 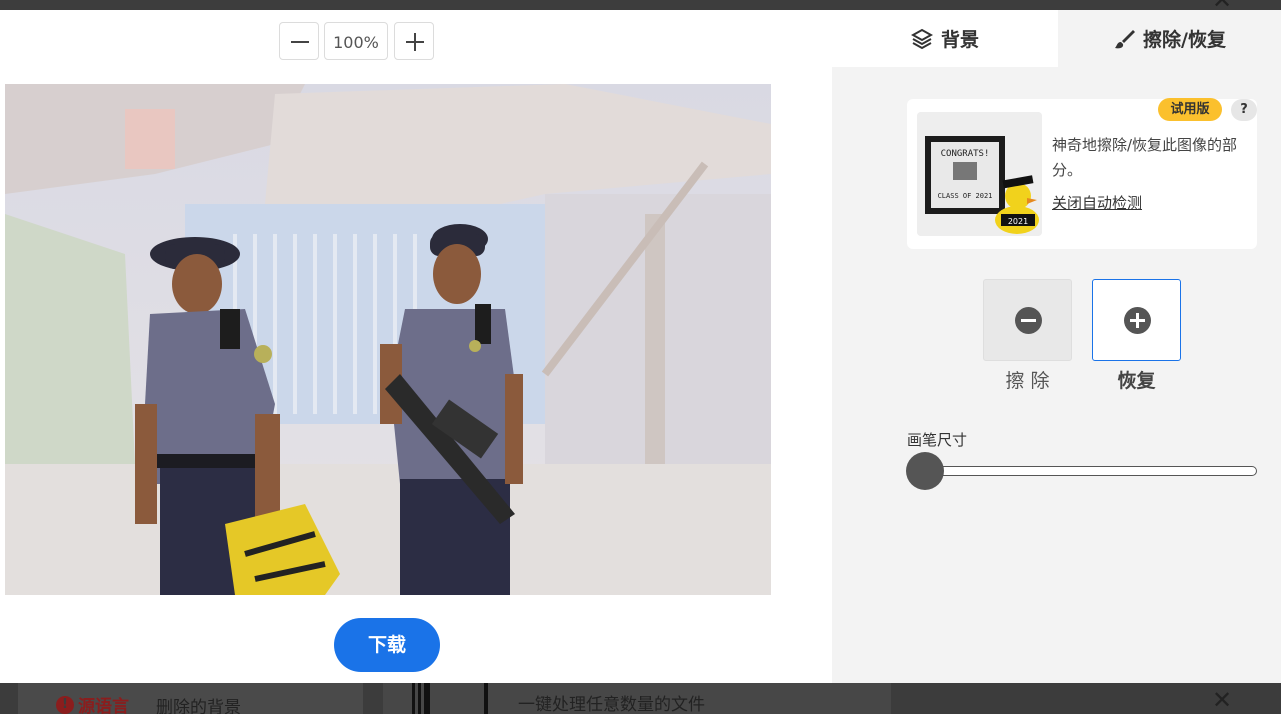 I want to click on brush-size-handle, so click(x=925, y=471).